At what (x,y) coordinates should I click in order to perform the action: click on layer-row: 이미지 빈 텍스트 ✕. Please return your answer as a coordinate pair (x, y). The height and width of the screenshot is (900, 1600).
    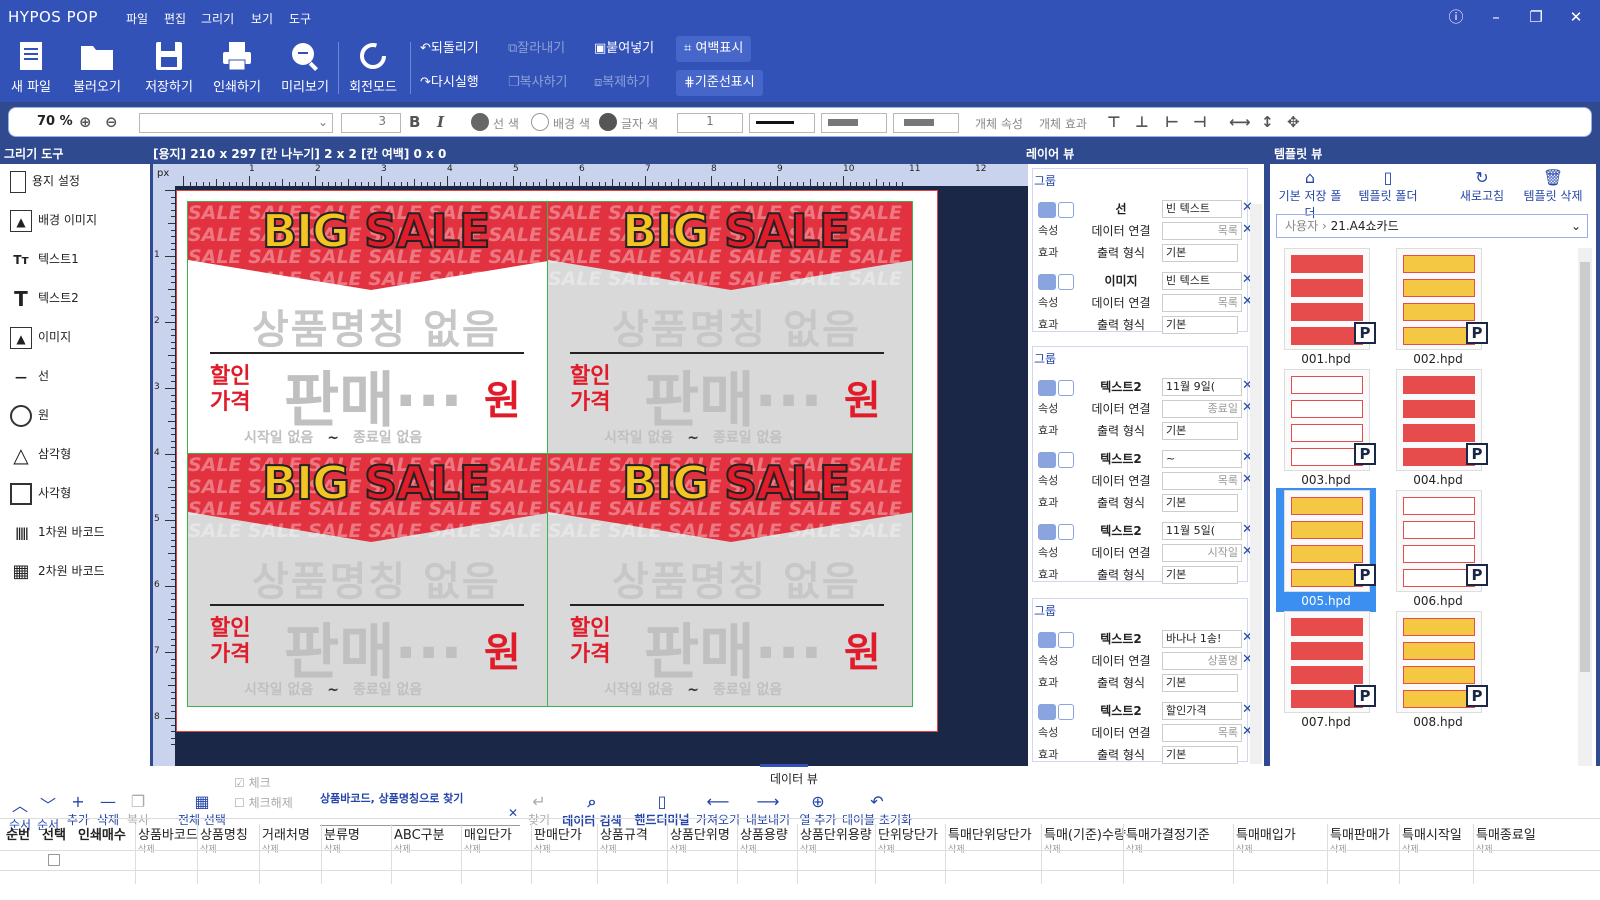
    Looking at the image, I should click on (1143, 282).